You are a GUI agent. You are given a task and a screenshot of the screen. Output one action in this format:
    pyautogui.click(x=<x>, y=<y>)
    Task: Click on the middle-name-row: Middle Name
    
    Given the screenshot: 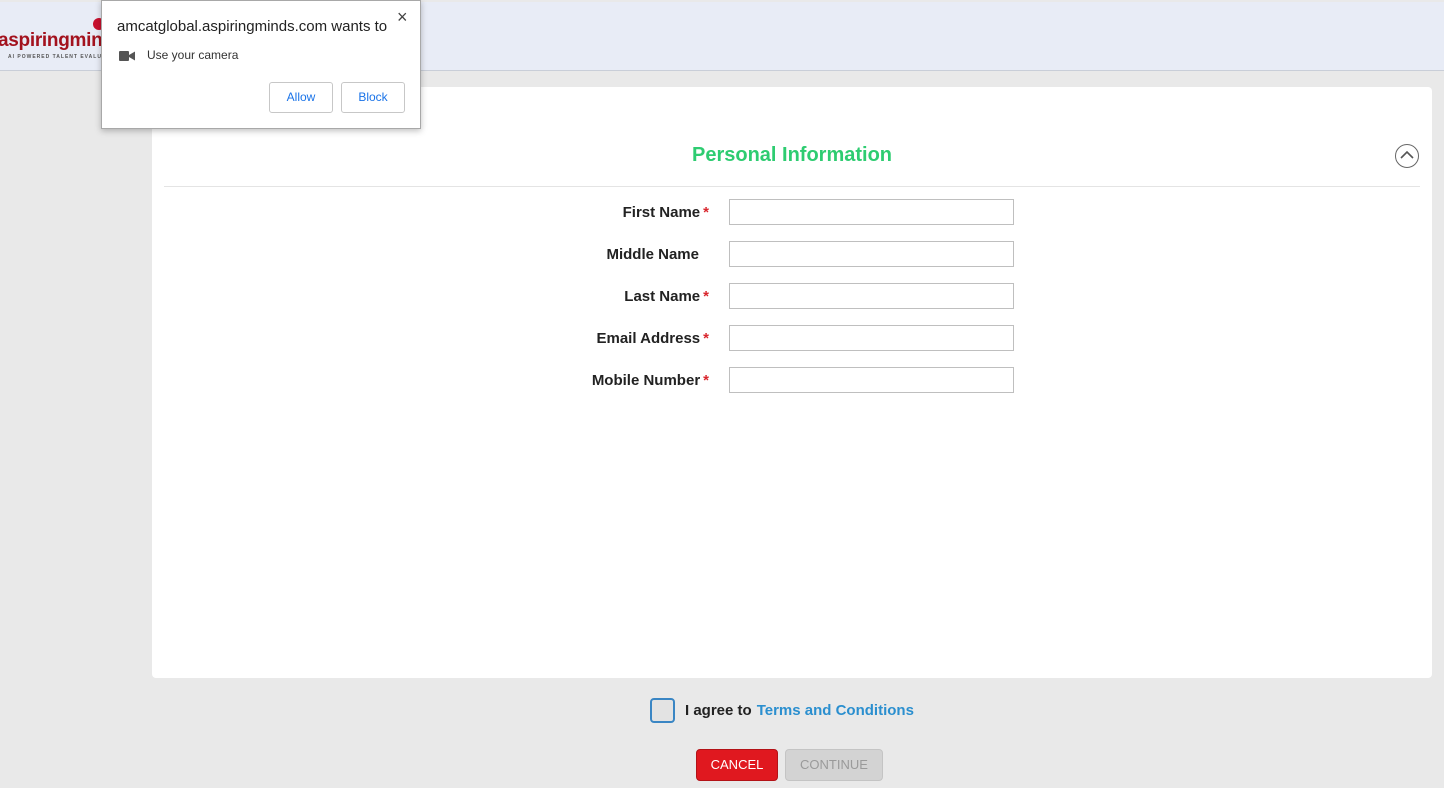 What is the action you would take?
    pyautogui.click(x=792, y=254)
    